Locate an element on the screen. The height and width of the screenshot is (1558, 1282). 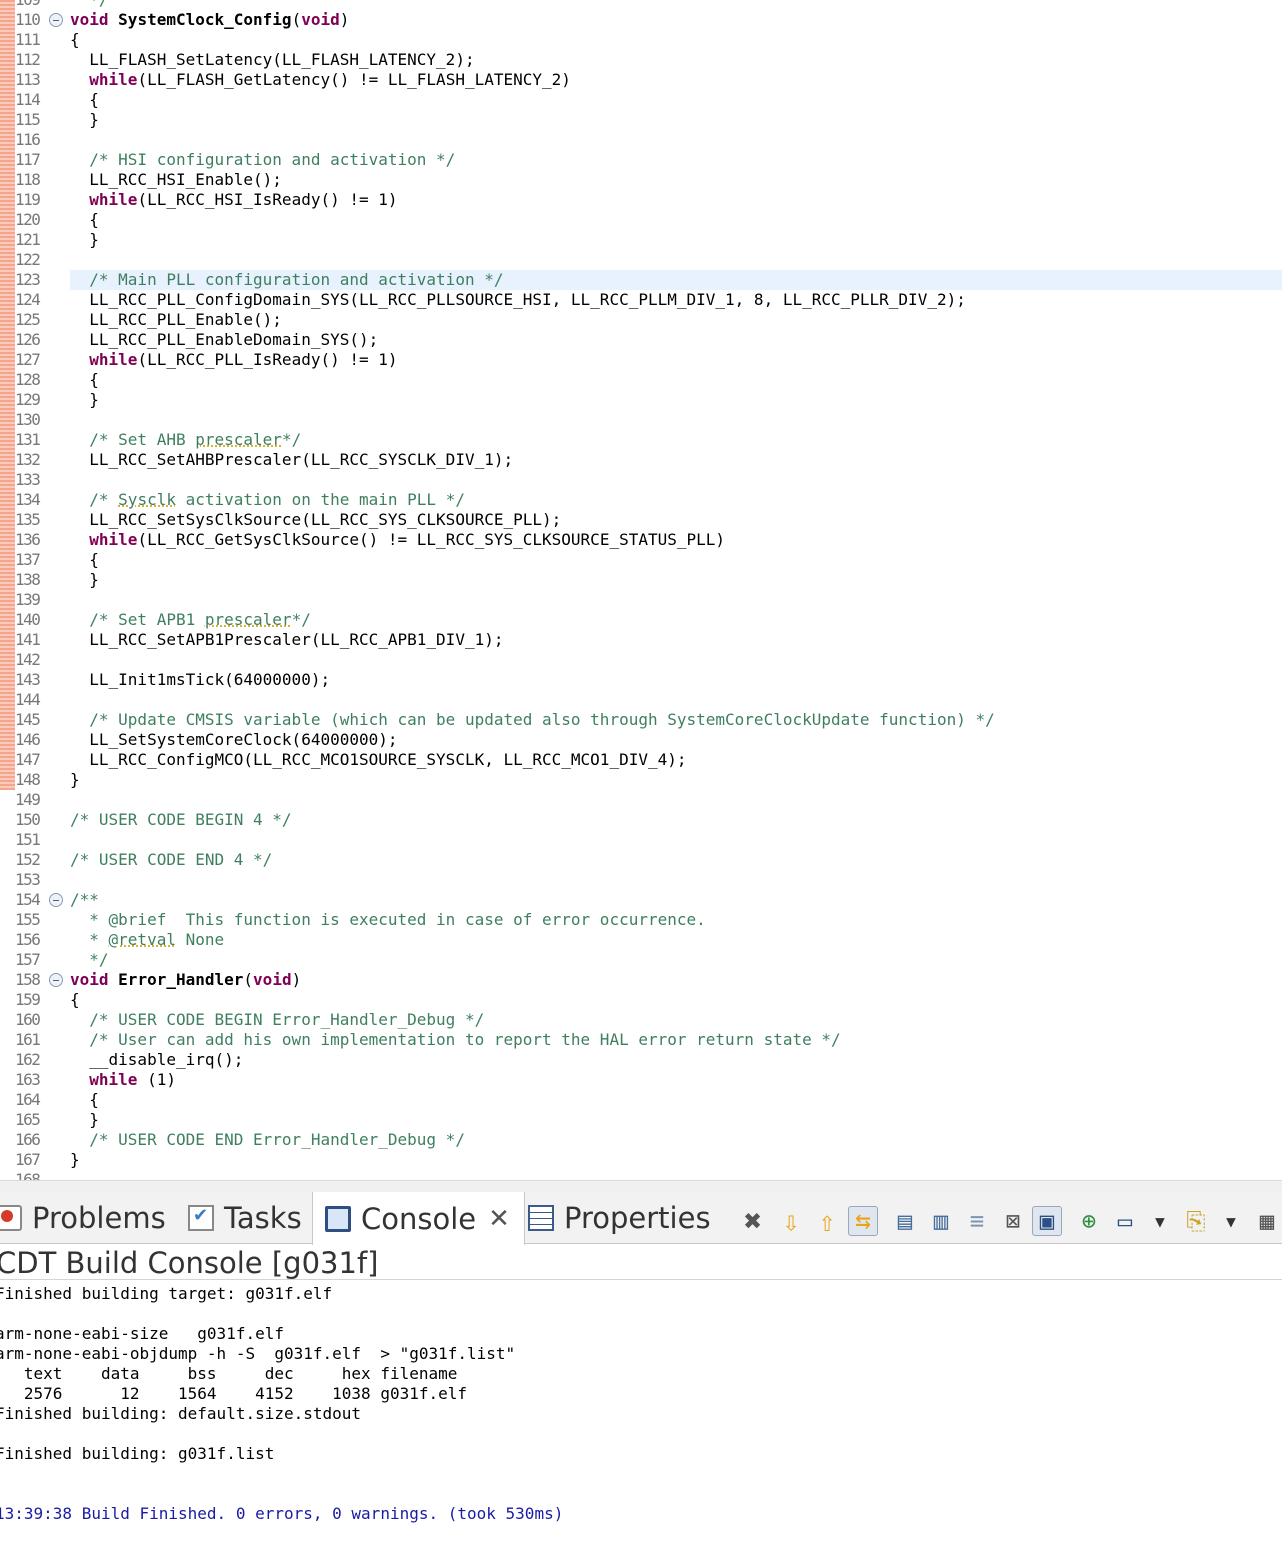
code-text: LL_RCC_PLL_EnableDomain_SYS(); is located at coordinates (224, 340).